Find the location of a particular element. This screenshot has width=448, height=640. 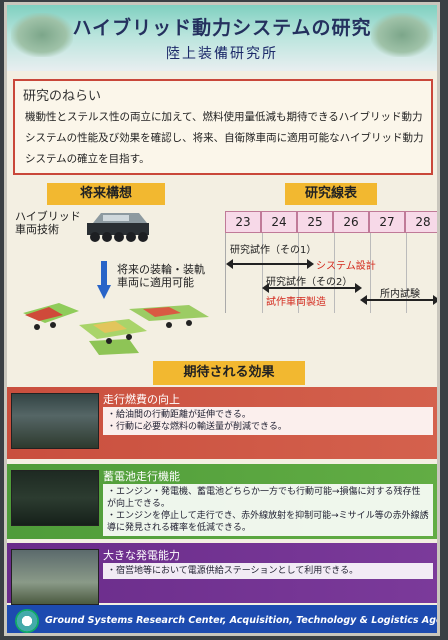

effect-line: ・宿営地等において電源供給ステーションとして利用できる。 is located at coordinates (233, 571).